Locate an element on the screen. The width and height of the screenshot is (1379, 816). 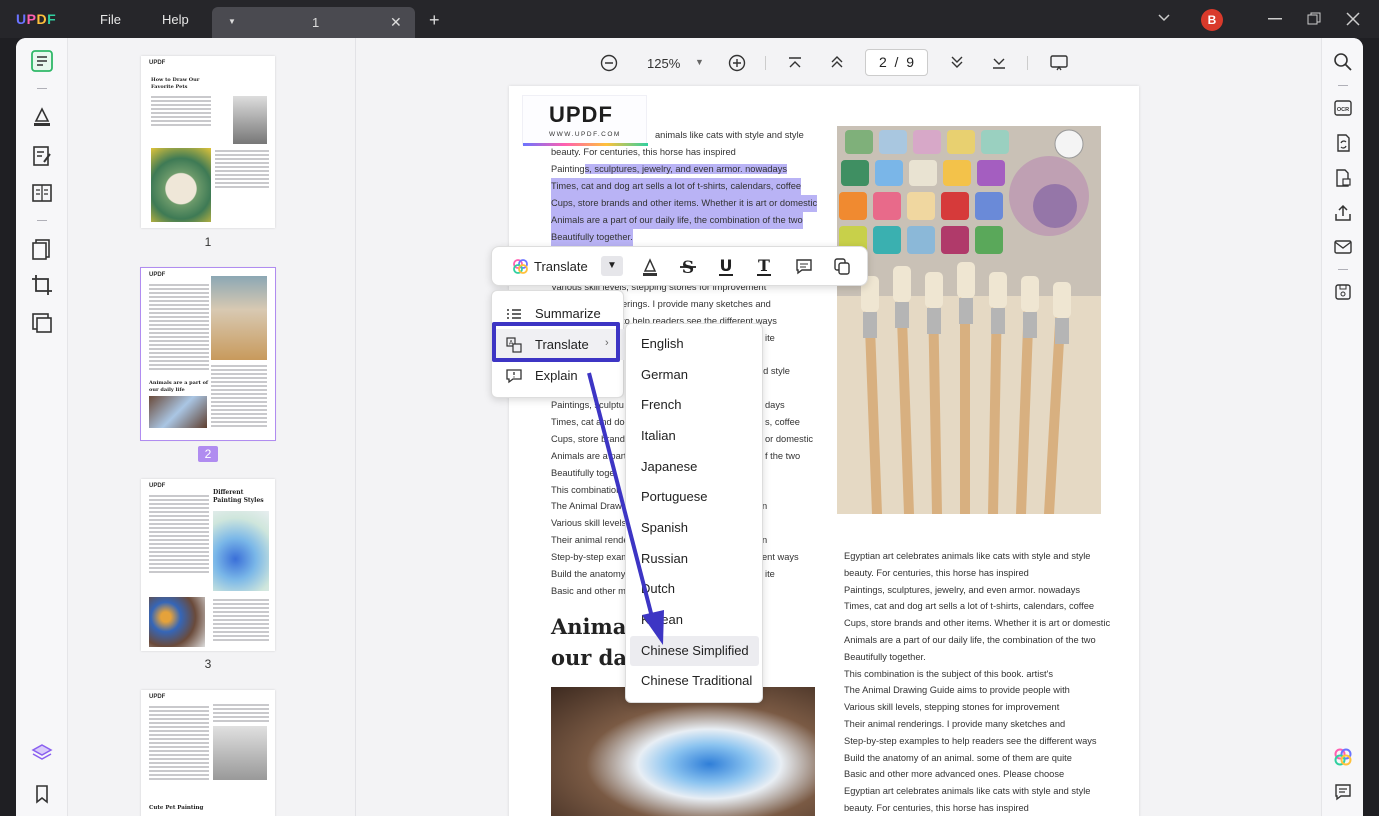
minimize-icon is located at coordinates (1275, 19).